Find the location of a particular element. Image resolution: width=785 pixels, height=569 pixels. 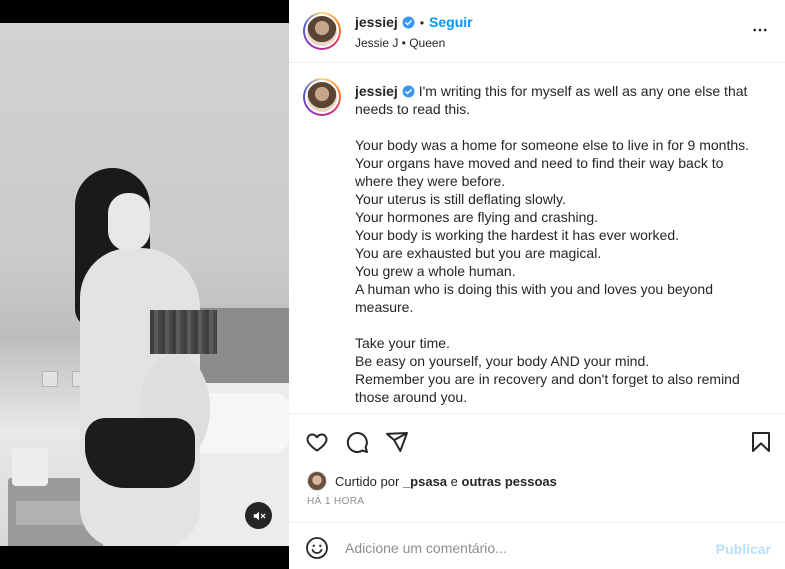

more-options-button is located at coordinates (760, 32).